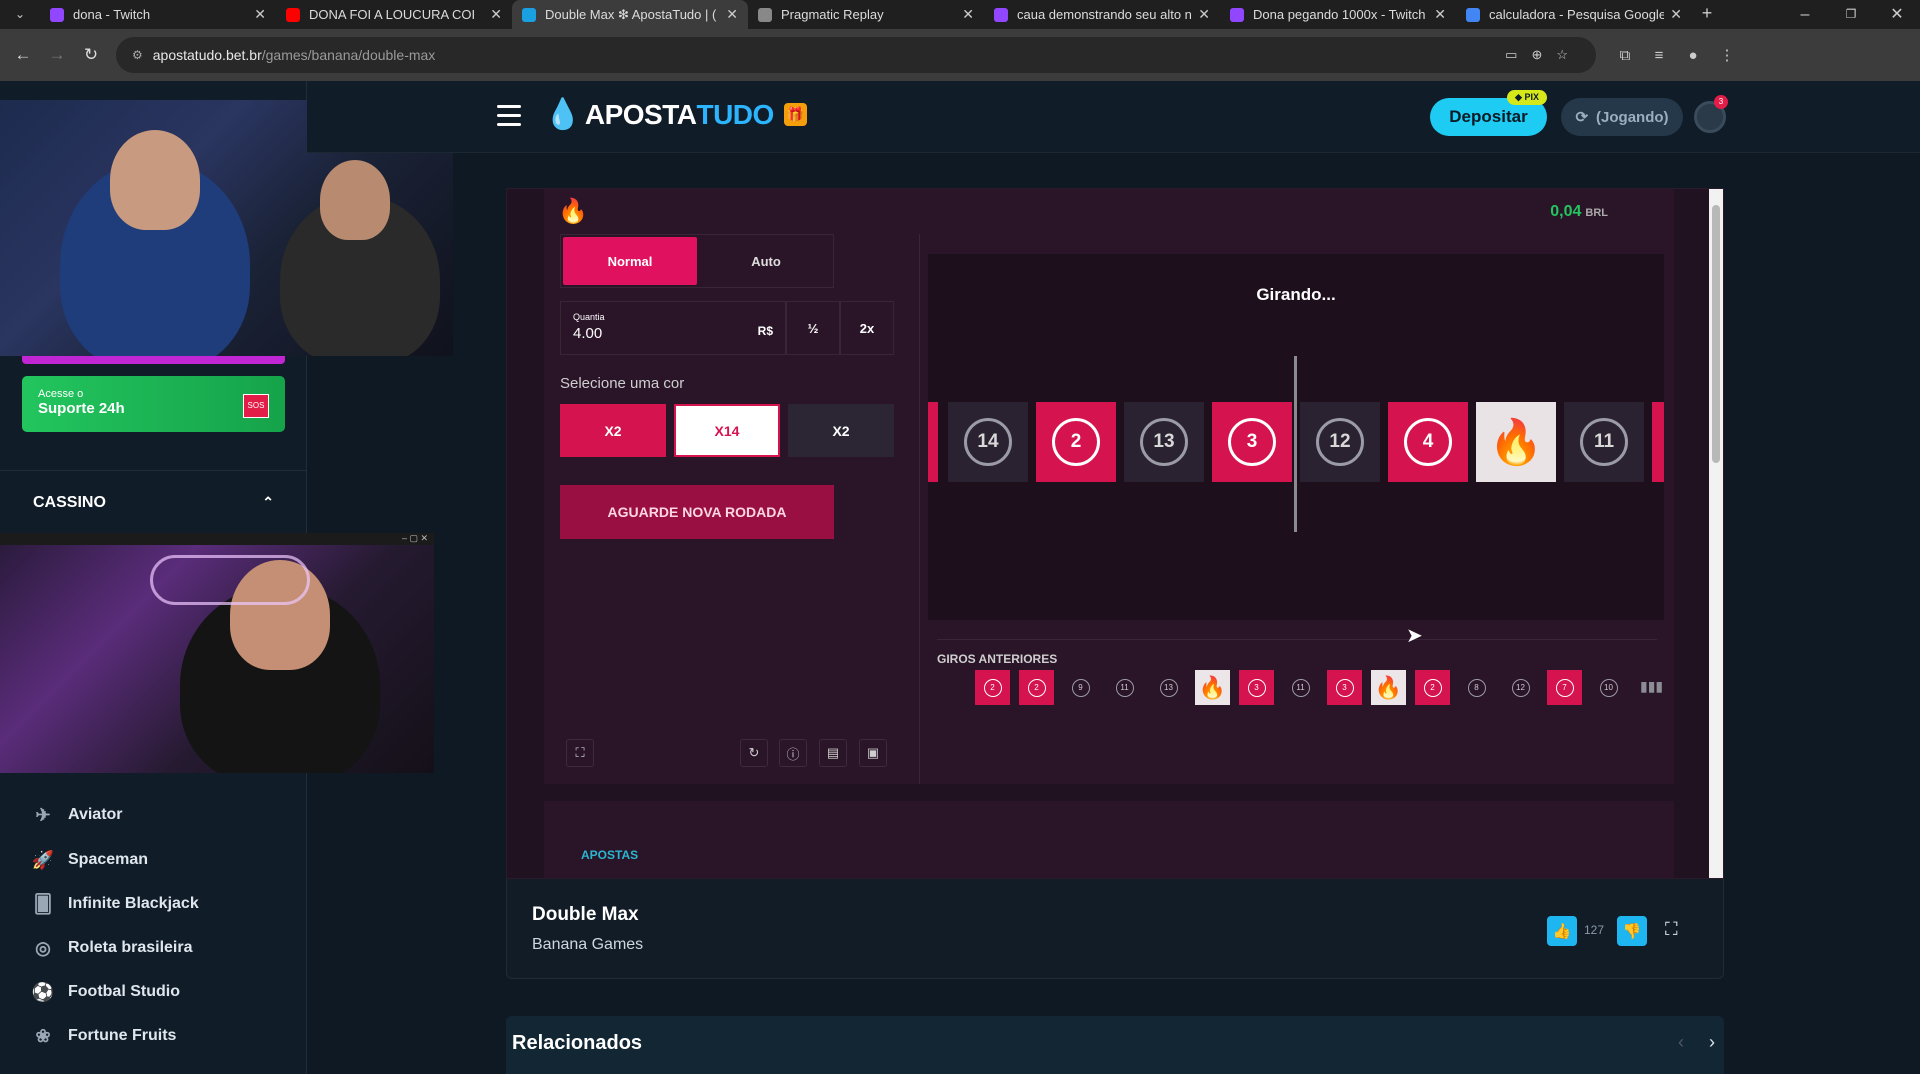 This screenshot has height=1074, width=1920. I want to click on tab-title: Pragmatic Replay, so click(832, 14).